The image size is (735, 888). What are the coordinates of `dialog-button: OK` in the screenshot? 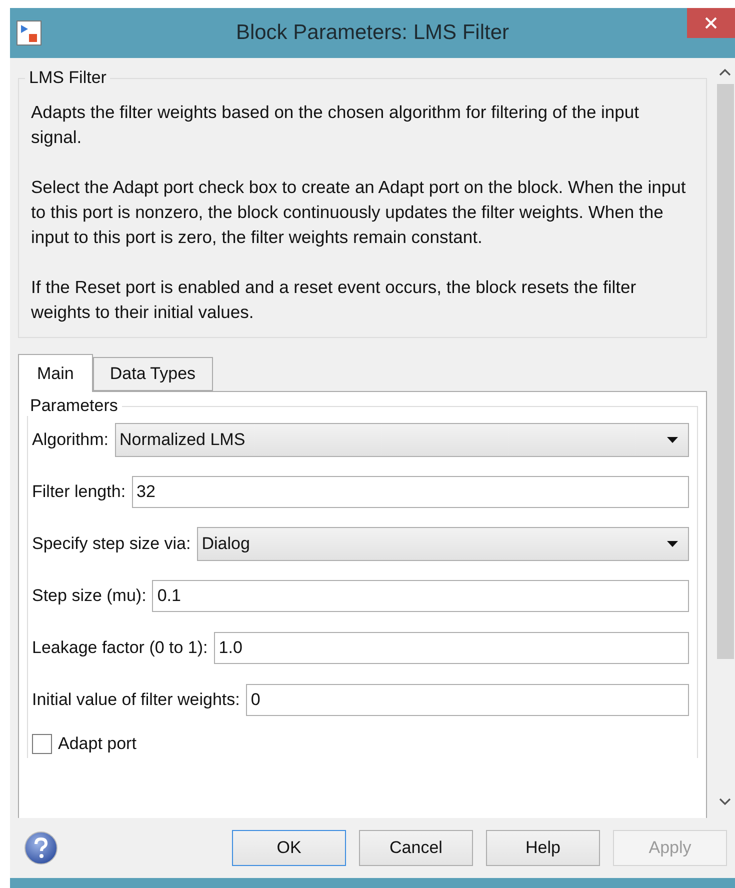 It's located at (289, 848).